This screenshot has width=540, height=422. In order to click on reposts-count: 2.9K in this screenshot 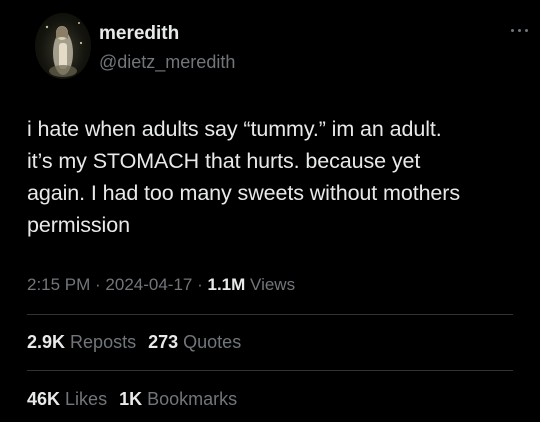, I will do `click(46, 342)`.